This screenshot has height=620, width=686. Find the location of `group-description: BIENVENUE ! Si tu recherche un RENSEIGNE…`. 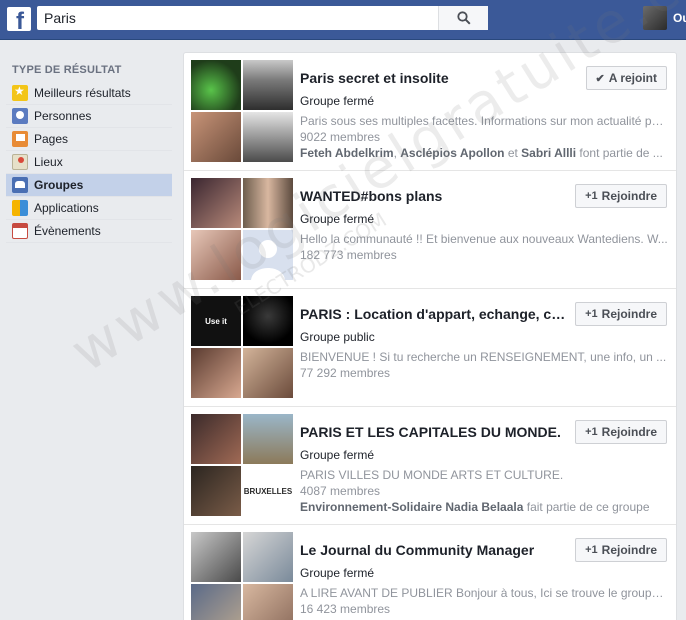

group-description: BIENVENUE ! Si tu recherche un RENSEIGNE… is located at coordinates (483, 357).